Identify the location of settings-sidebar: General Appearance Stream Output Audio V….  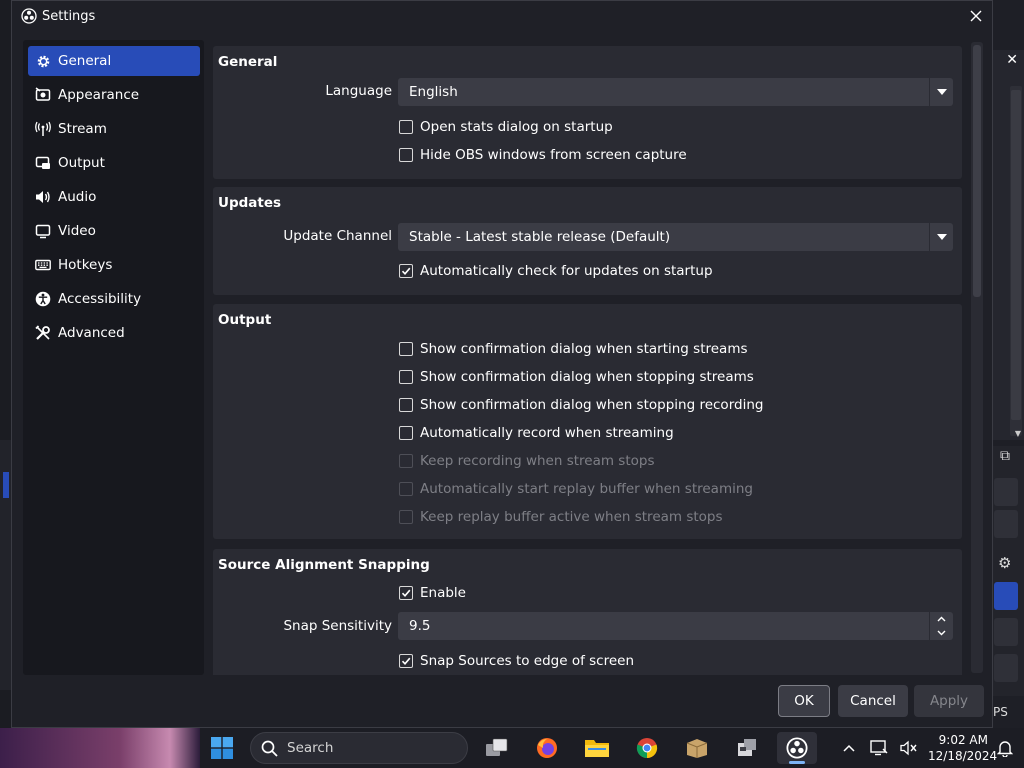
(113, 357).